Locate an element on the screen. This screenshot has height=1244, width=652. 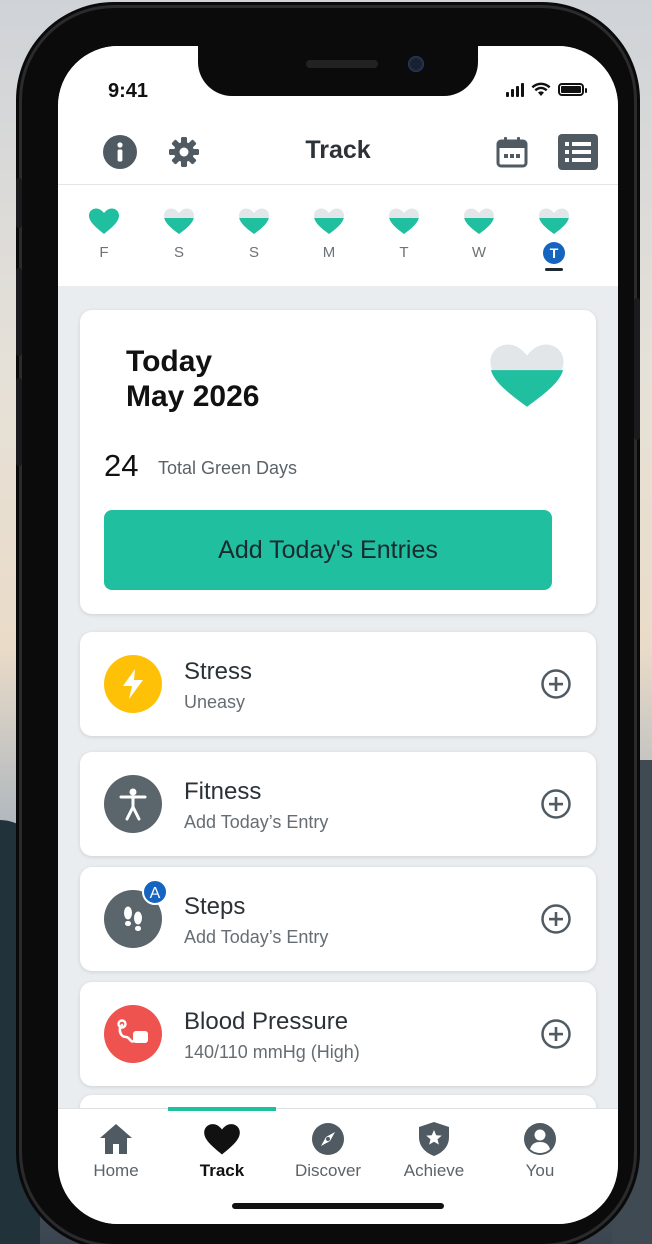
power-button is located at coordinates (637, 369).